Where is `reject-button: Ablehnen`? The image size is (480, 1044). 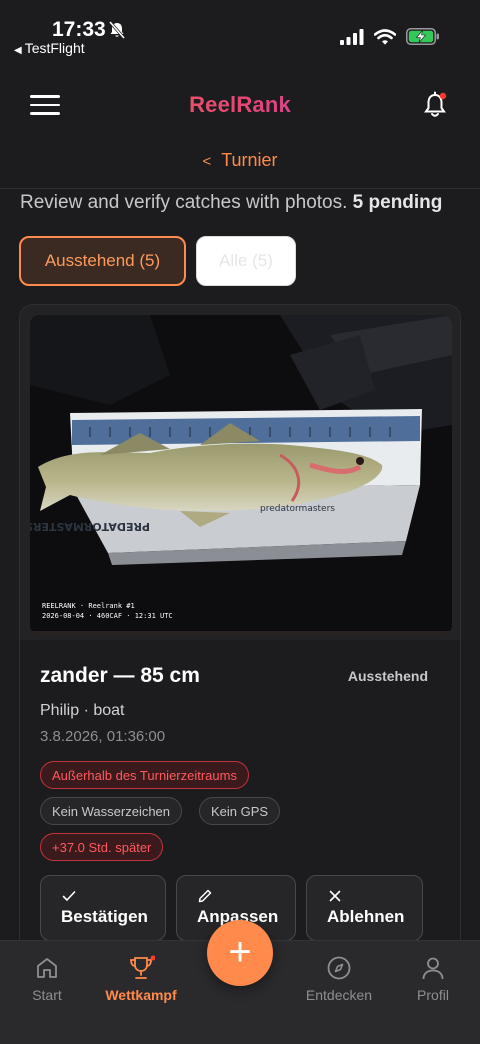
reject-button: Ablehnen is located at coordinates (364, 908).